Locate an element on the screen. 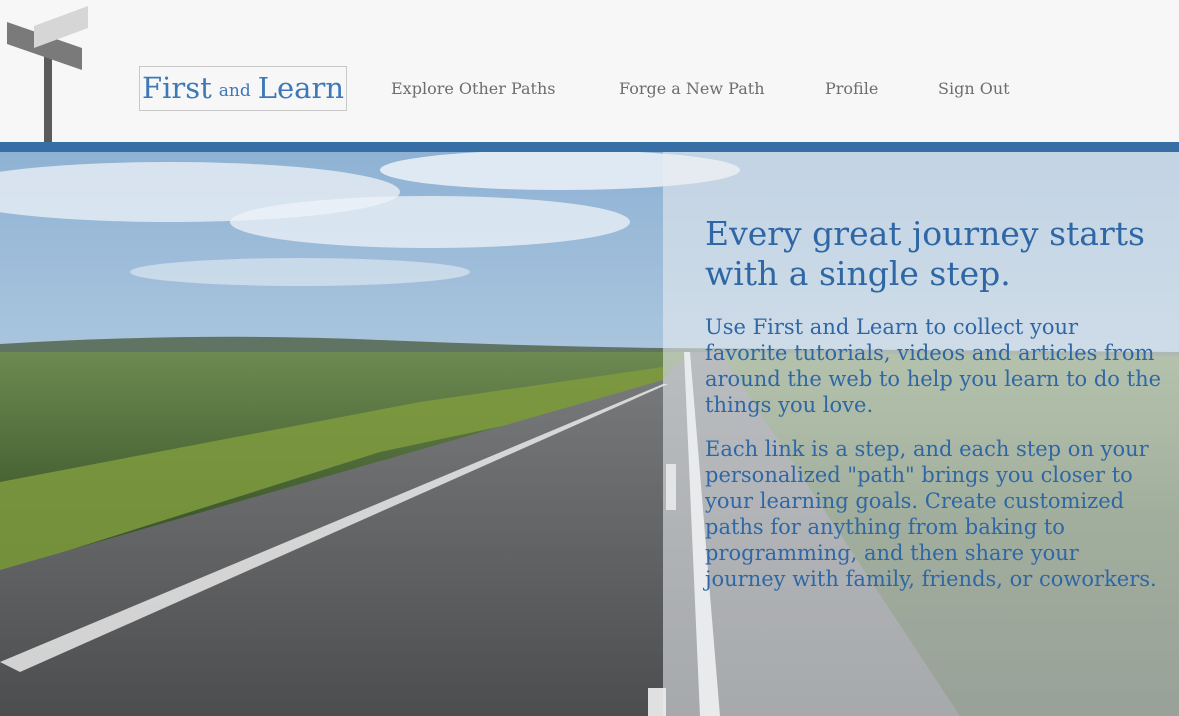 This screenshot has width=1179, height=716. nav-explore-other-paths: Explore Other Paths is located at coordinates (473, 89).